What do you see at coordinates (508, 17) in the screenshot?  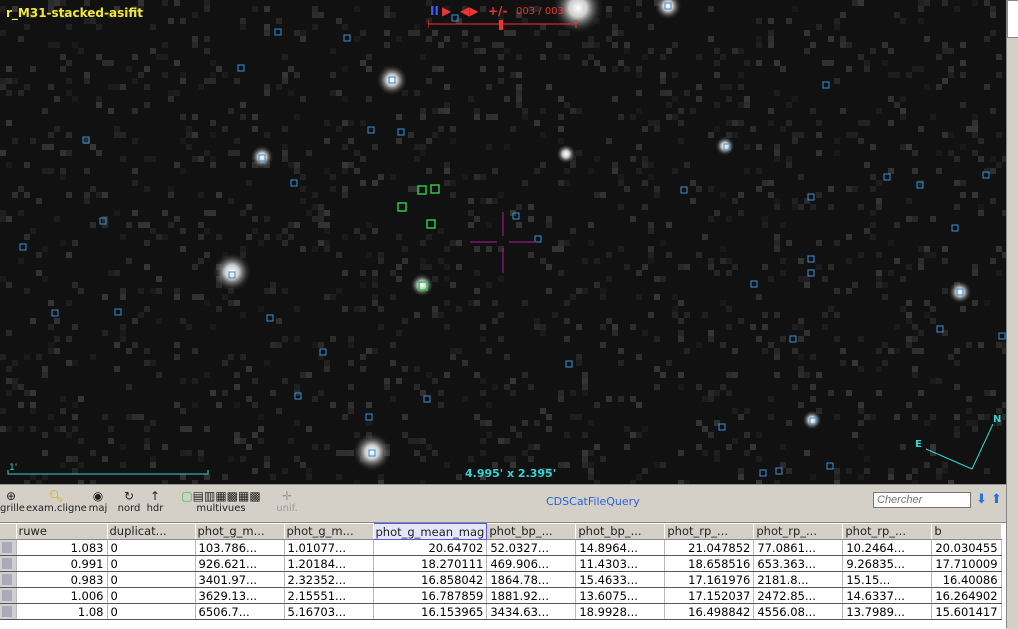 I see `frame-slider` at bounding box center [508, 17].